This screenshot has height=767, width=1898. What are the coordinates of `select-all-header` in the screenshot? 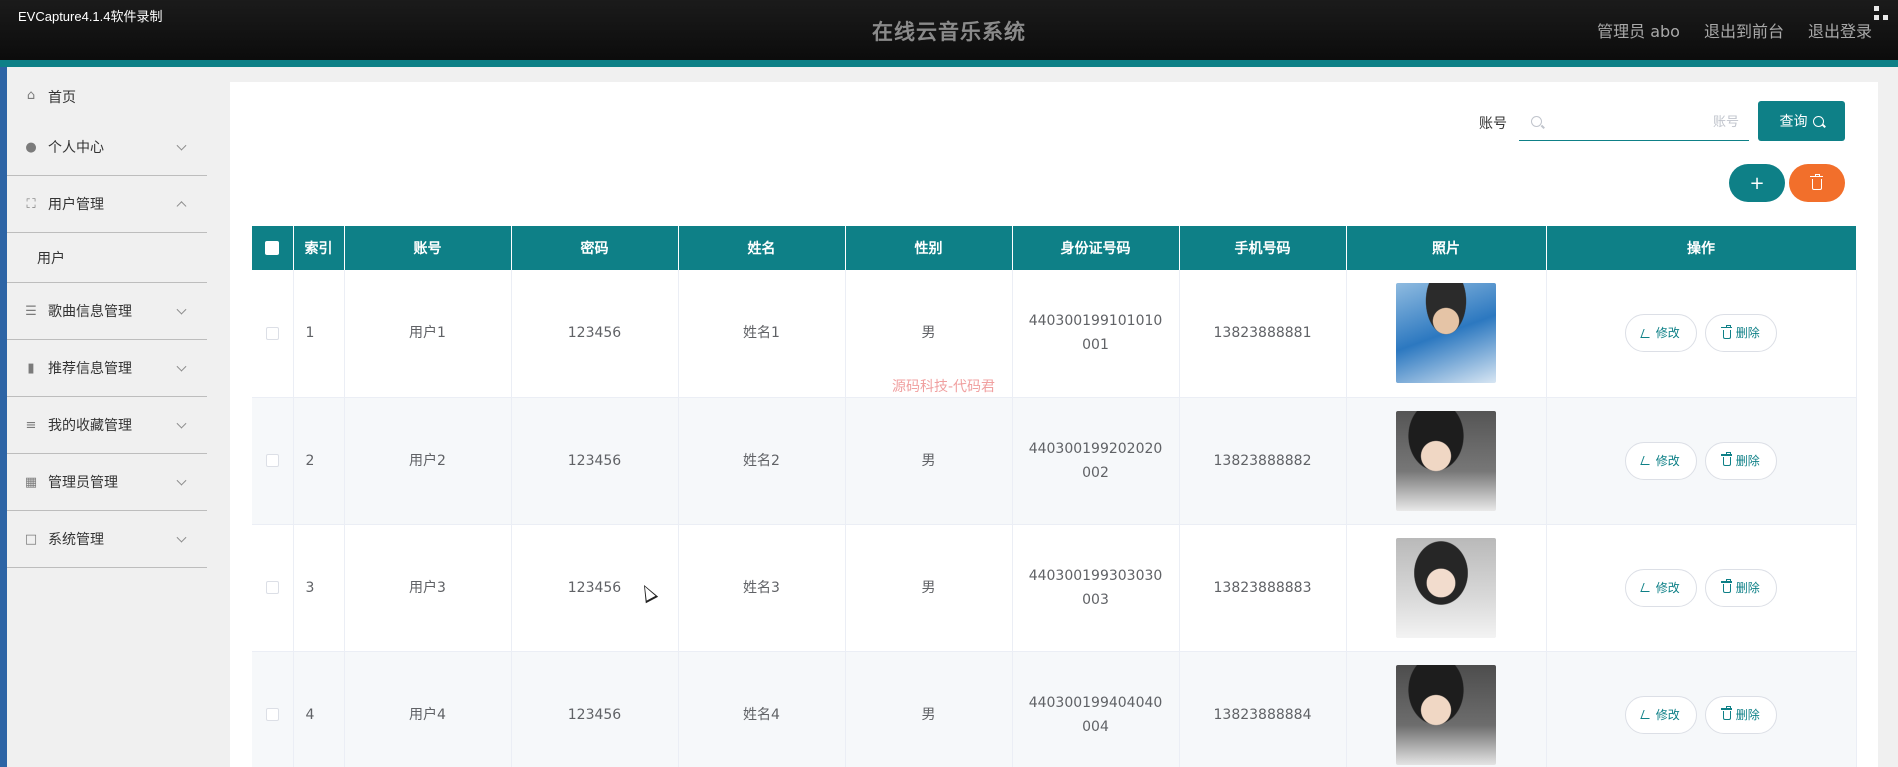 It's located at (273, 248).